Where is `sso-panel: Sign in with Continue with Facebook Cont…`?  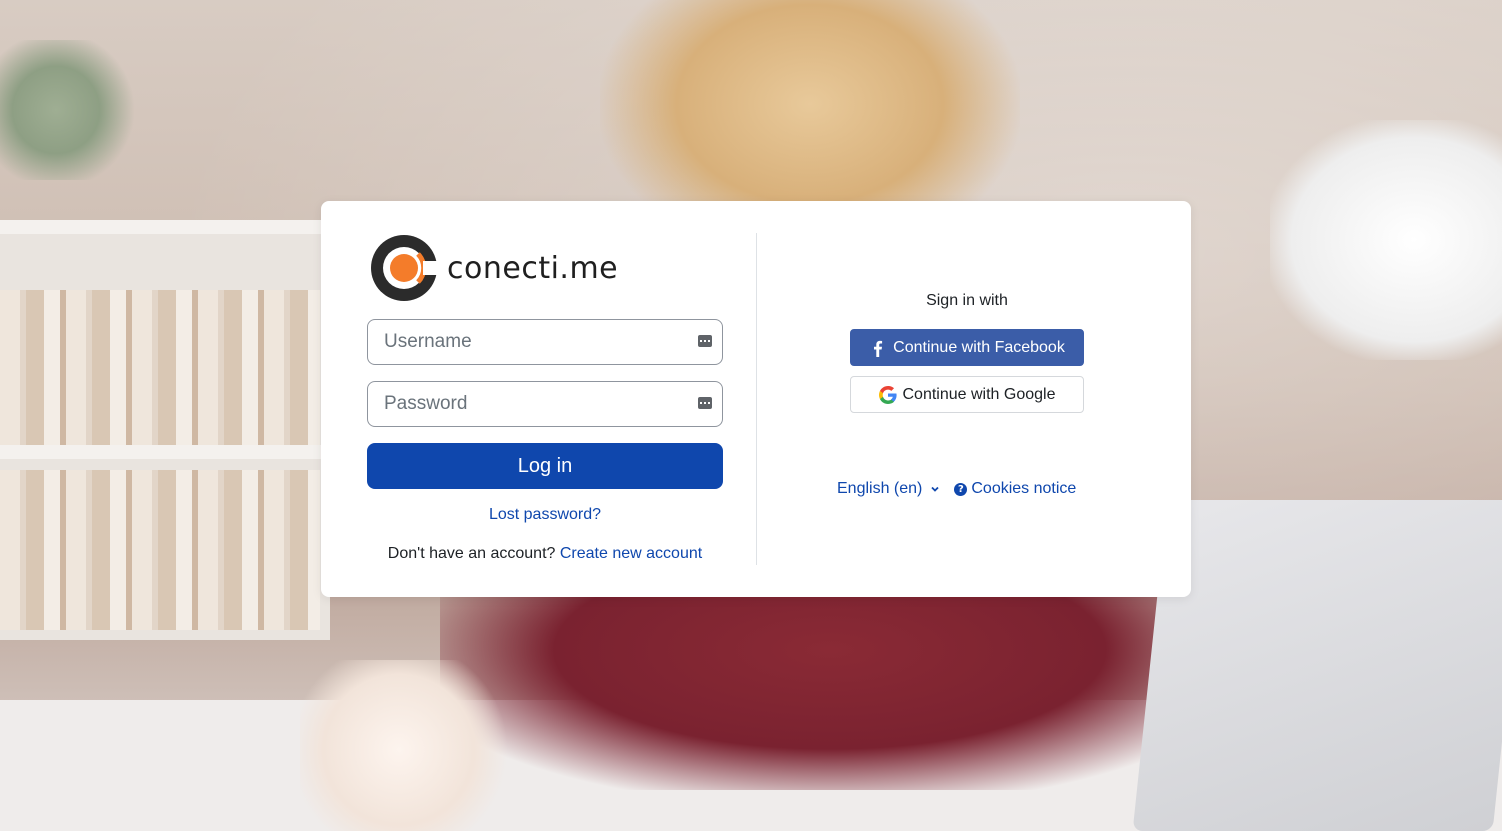
sso-panel: Sign in with Continue with Facebook Cont… is located at coordinates (974, 399).